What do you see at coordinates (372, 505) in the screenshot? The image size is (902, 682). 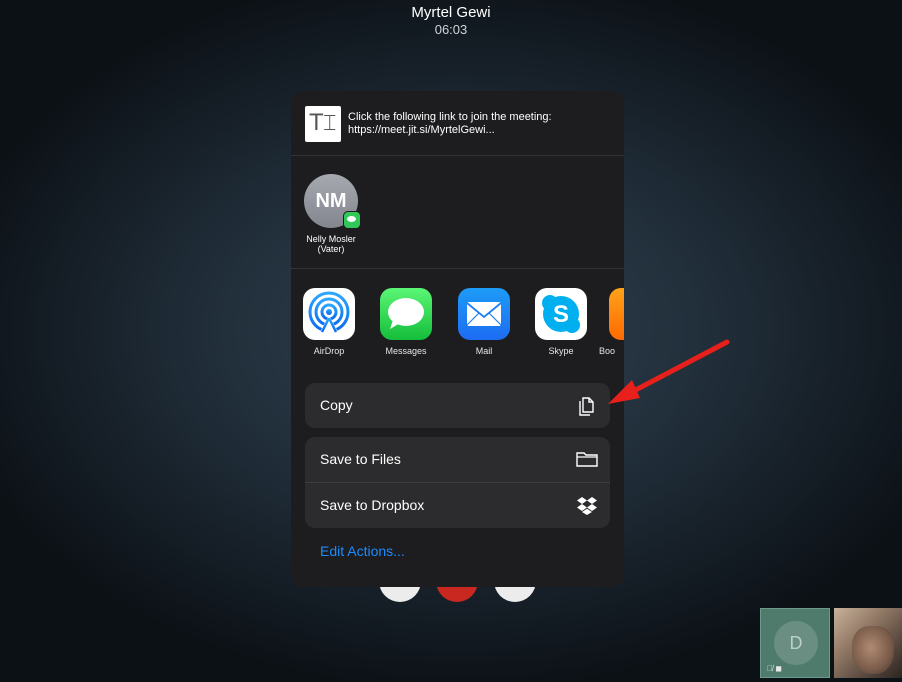 I see `save-to-dropbox-label: Save to Dropbox` at bounding box center [372, 505].